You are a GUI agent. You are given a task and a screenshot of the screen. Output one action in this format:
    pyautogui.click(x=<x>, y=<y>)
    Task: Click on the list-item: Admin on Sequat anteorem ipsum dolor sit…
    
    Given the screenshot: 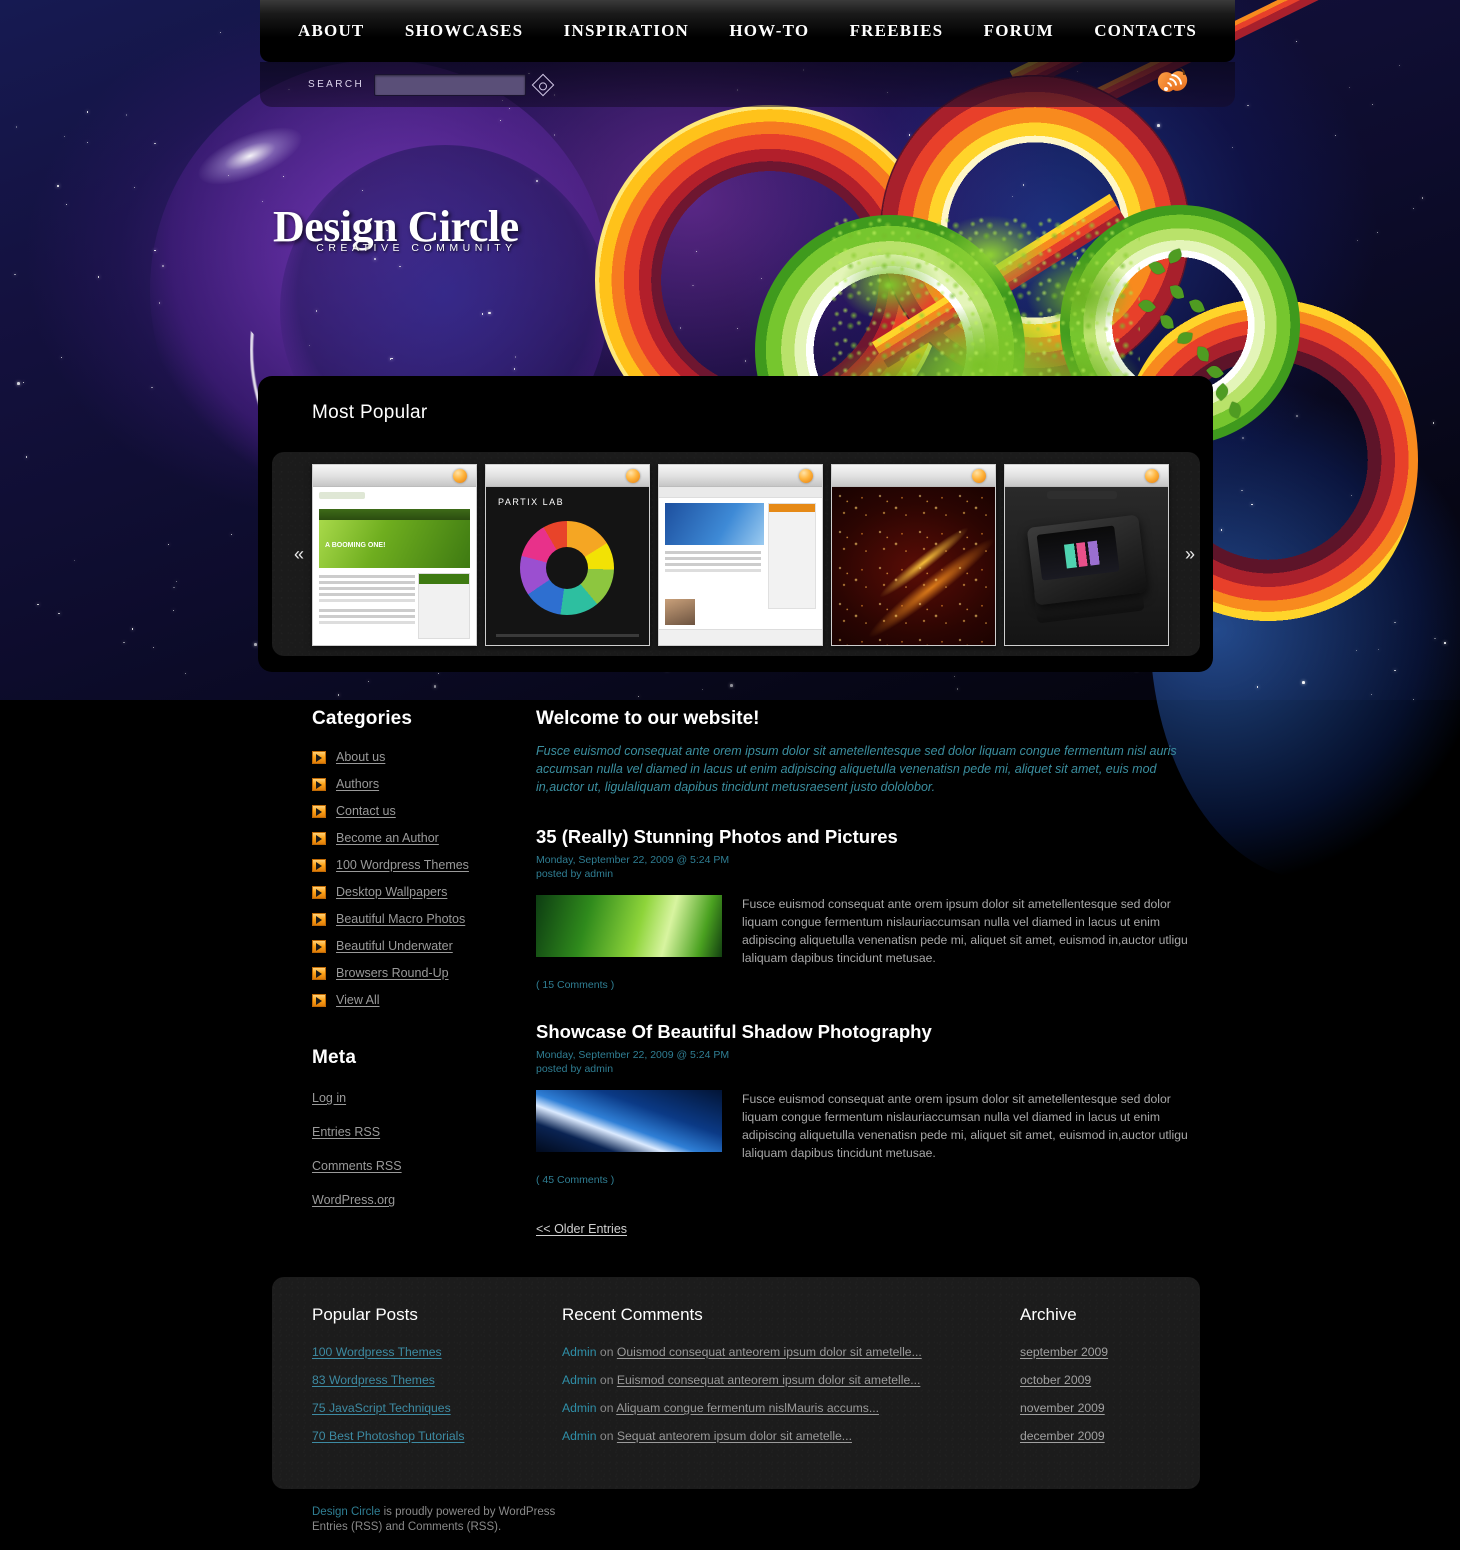 What is the action you would take?
    pyautogui.click(x=772, y=1436)
    